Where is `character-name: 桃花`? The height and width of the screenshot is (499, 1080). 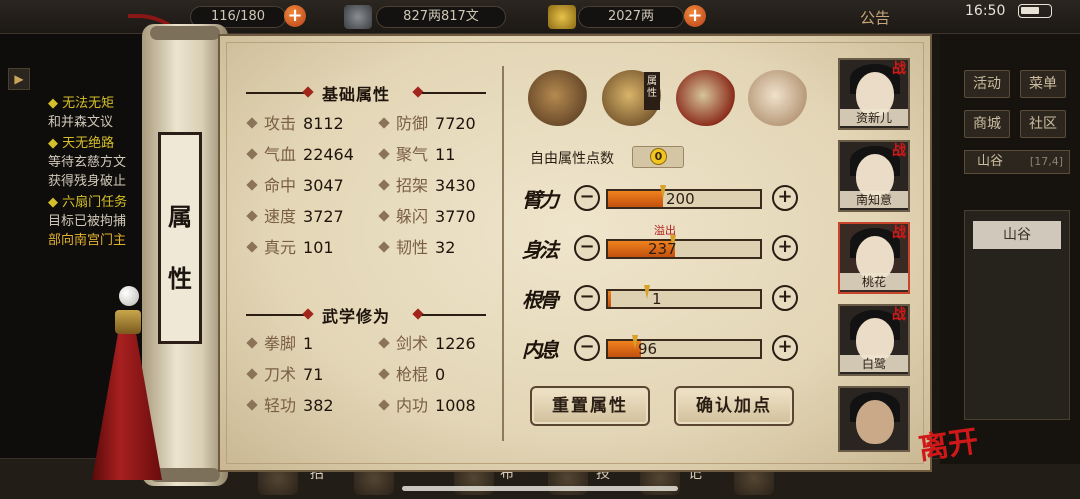
character-name: 桃花 is located at coordinates (874, 281).